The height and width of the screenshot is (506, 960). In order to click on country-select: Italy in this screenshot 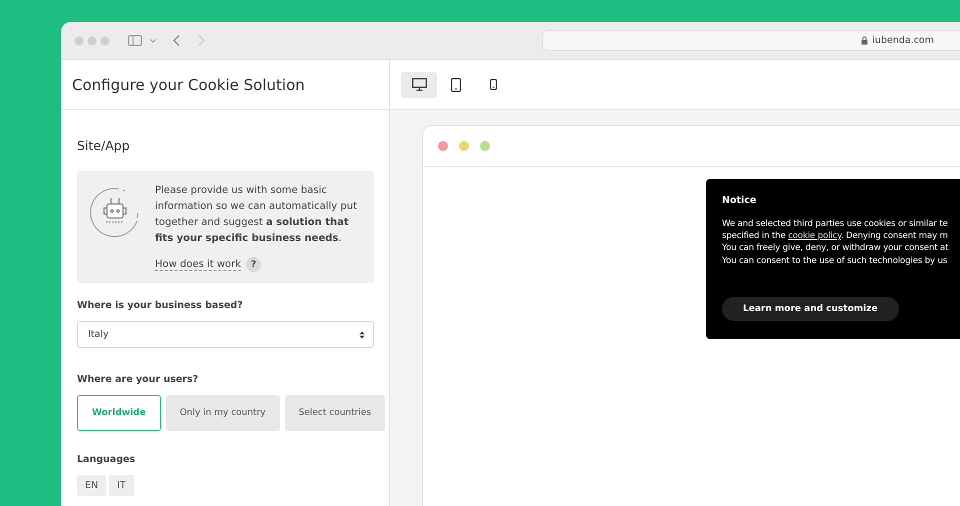, I will do `click(225, 334)`.